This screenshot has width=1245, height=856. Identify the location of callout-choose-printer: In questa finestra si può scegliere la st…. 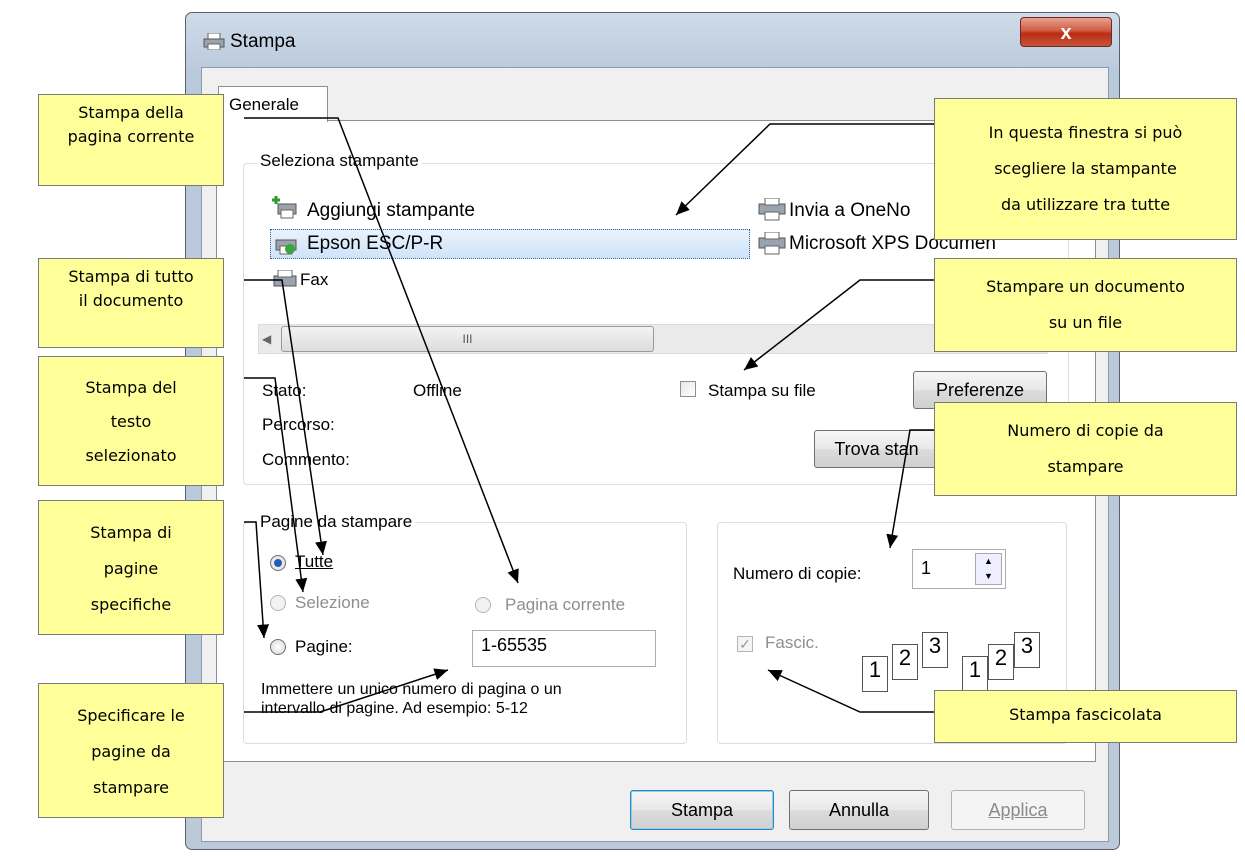
(1085, 169).